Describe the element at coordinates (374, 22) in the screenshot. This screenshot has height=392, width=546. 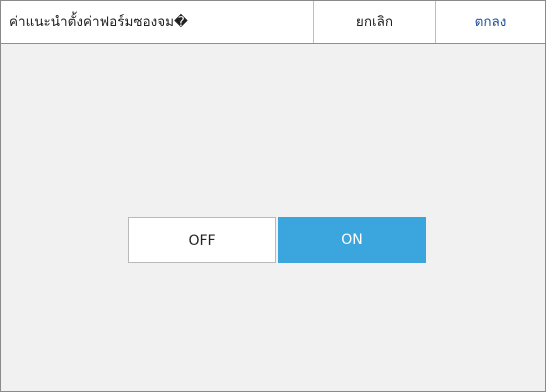
I see `cancel-button: ยกเลิก` at that location.